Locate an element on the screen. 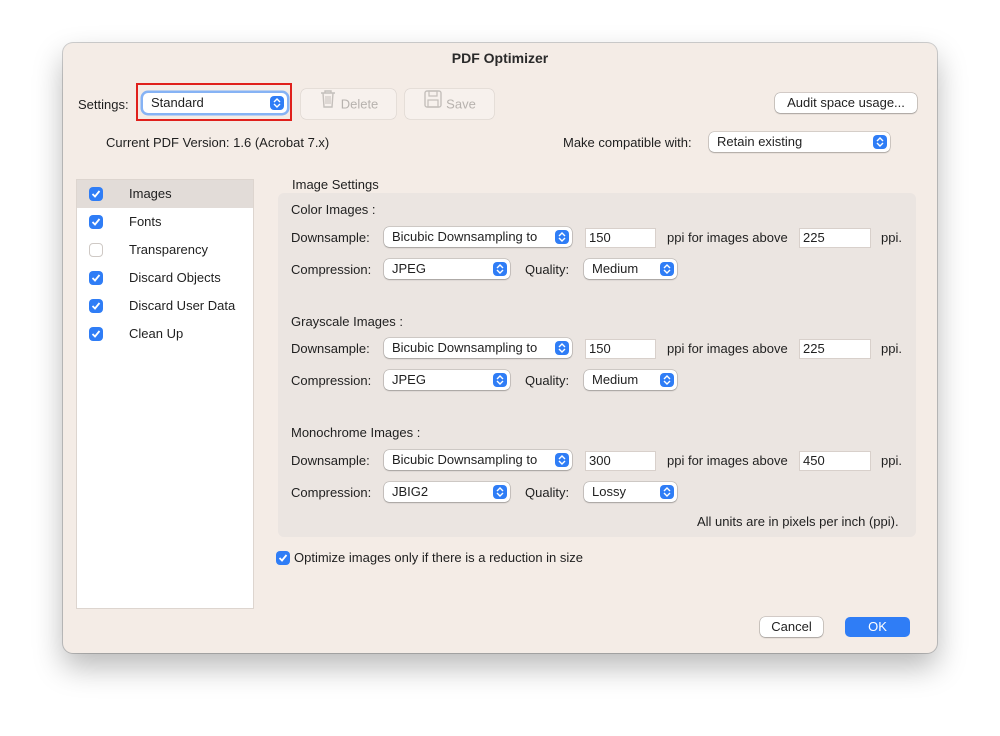 The width and height of the screenshot is (1000, 736). cancel-button: Cancel is located at coordinates (791, 627).